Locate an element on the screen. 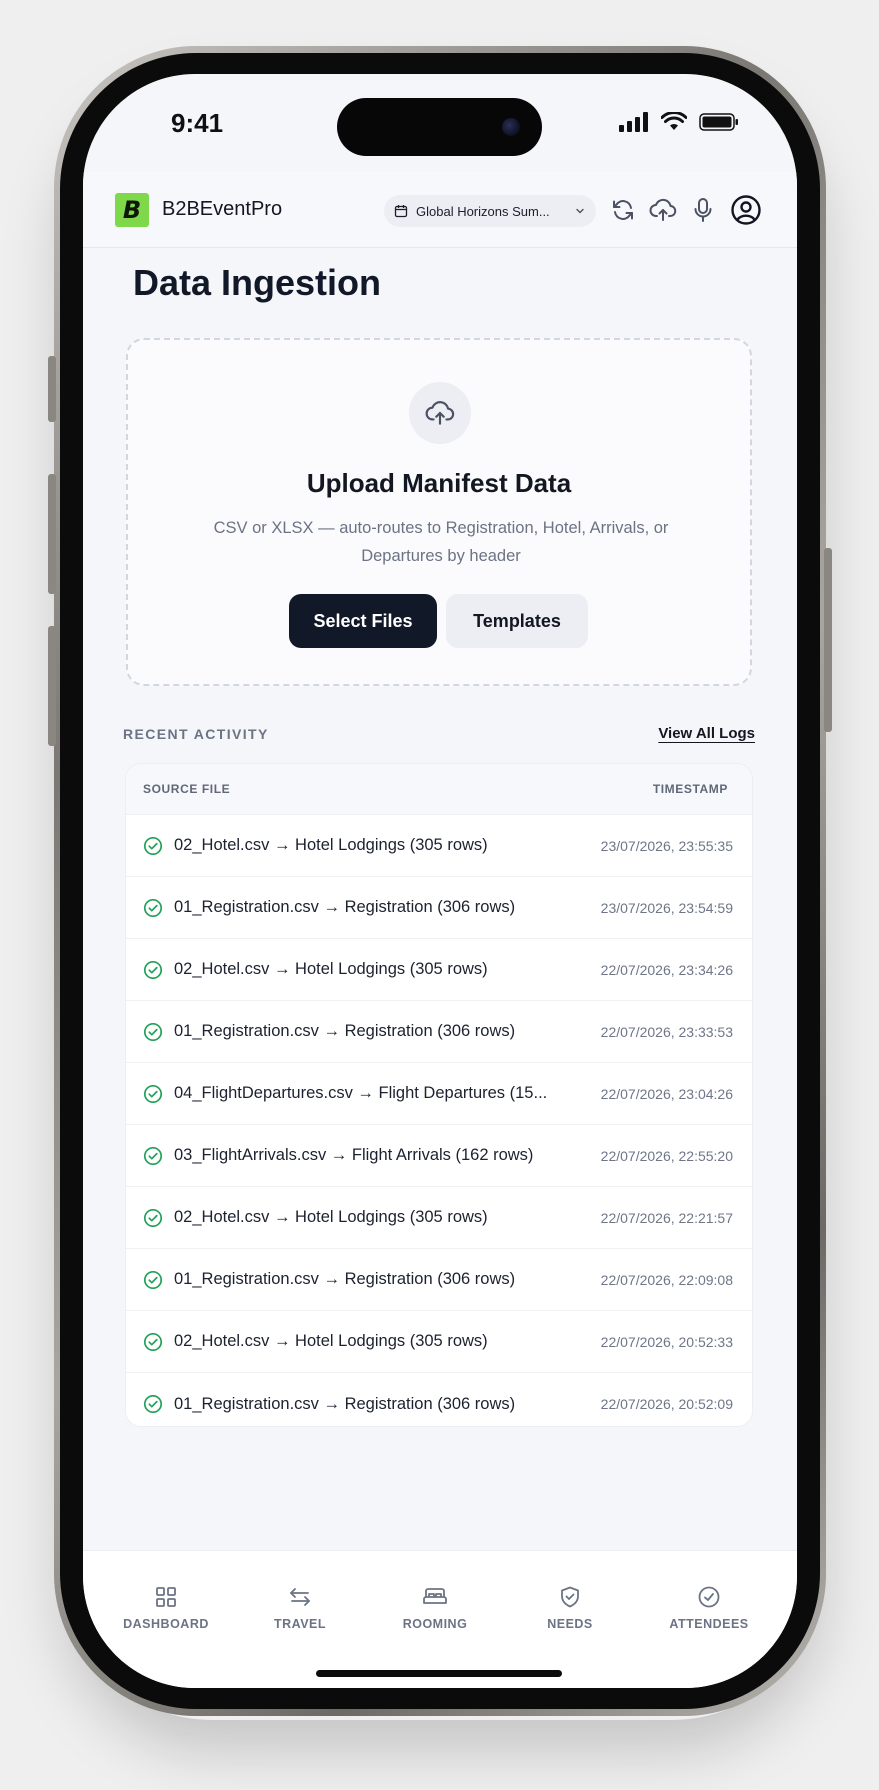 The width and height of the screenshot is (879, 1790). column-header-timestamp: TIMESTAMP is located at coordinates (690, 789).